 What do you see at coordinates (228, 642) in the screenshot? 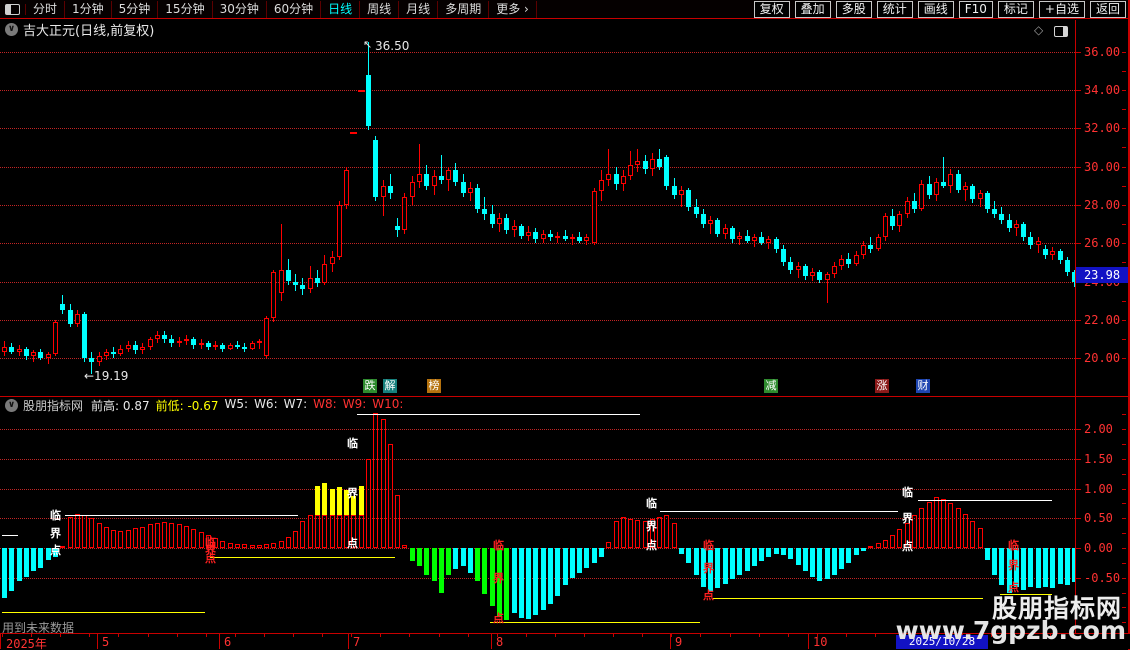
I see `month-label-6: 6` at bounding box center [228, 642].